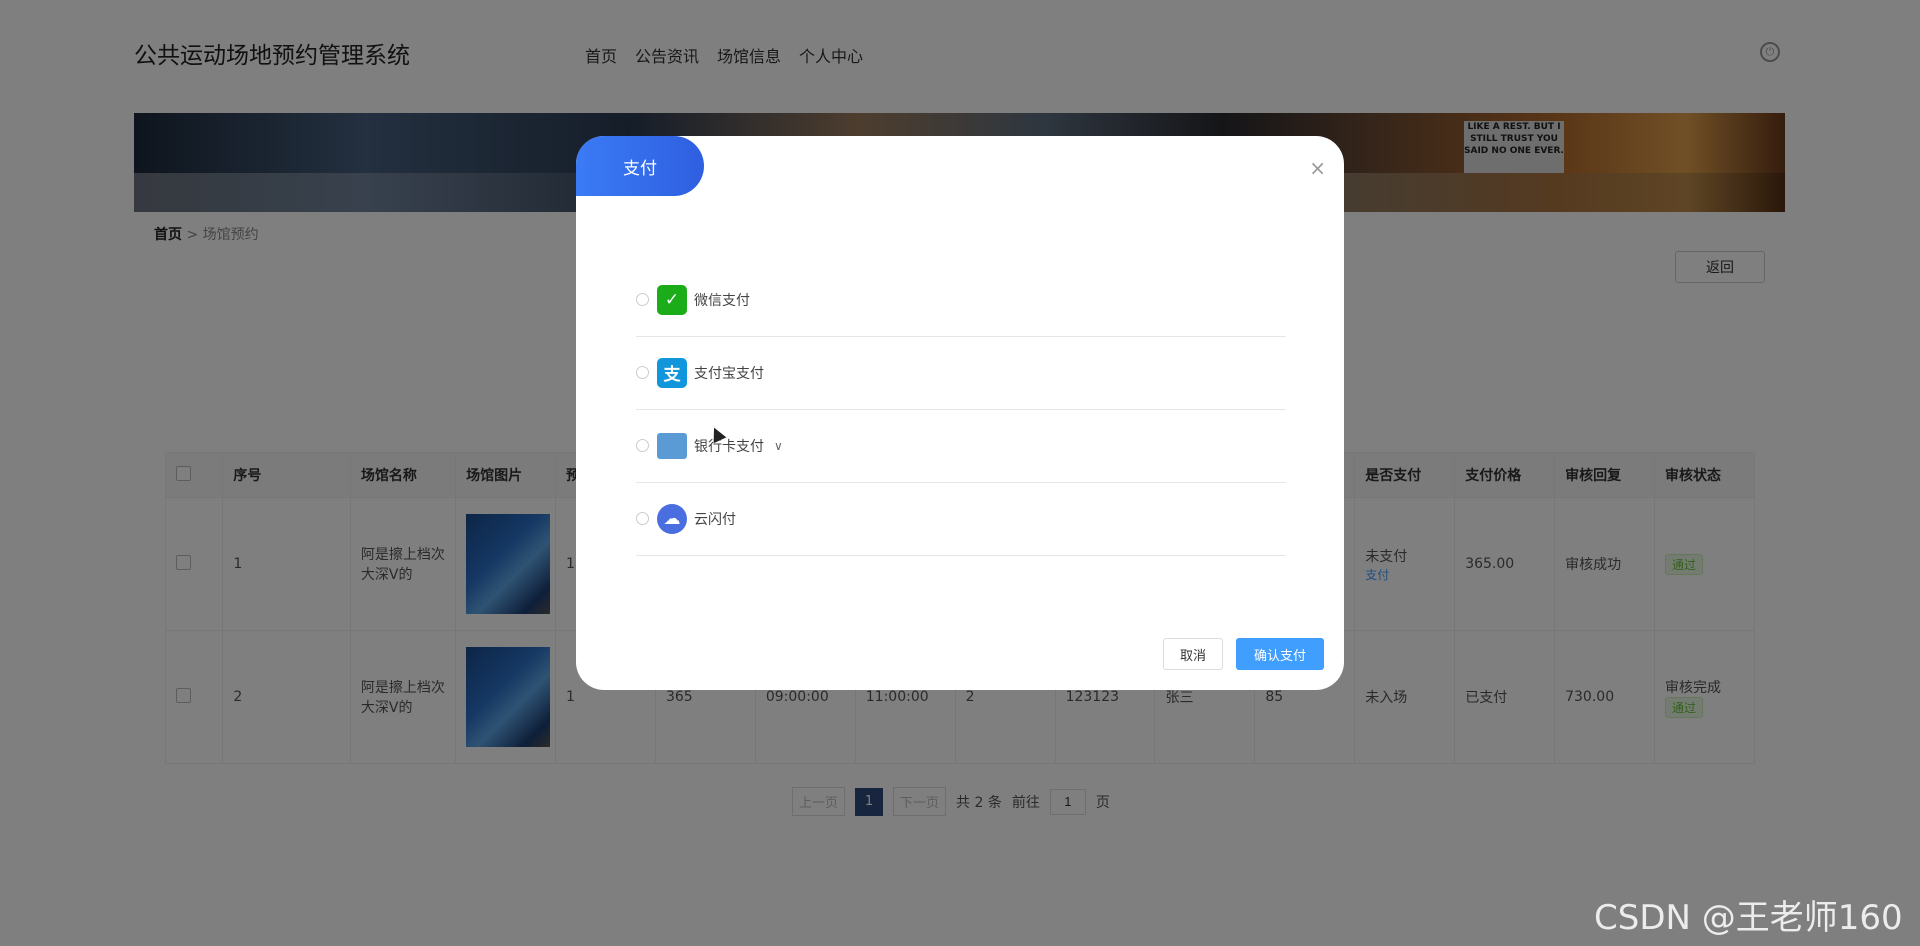 The image size is (1920, 946). I want to click on chevron-down-icon: ∨, so click(778, 446).